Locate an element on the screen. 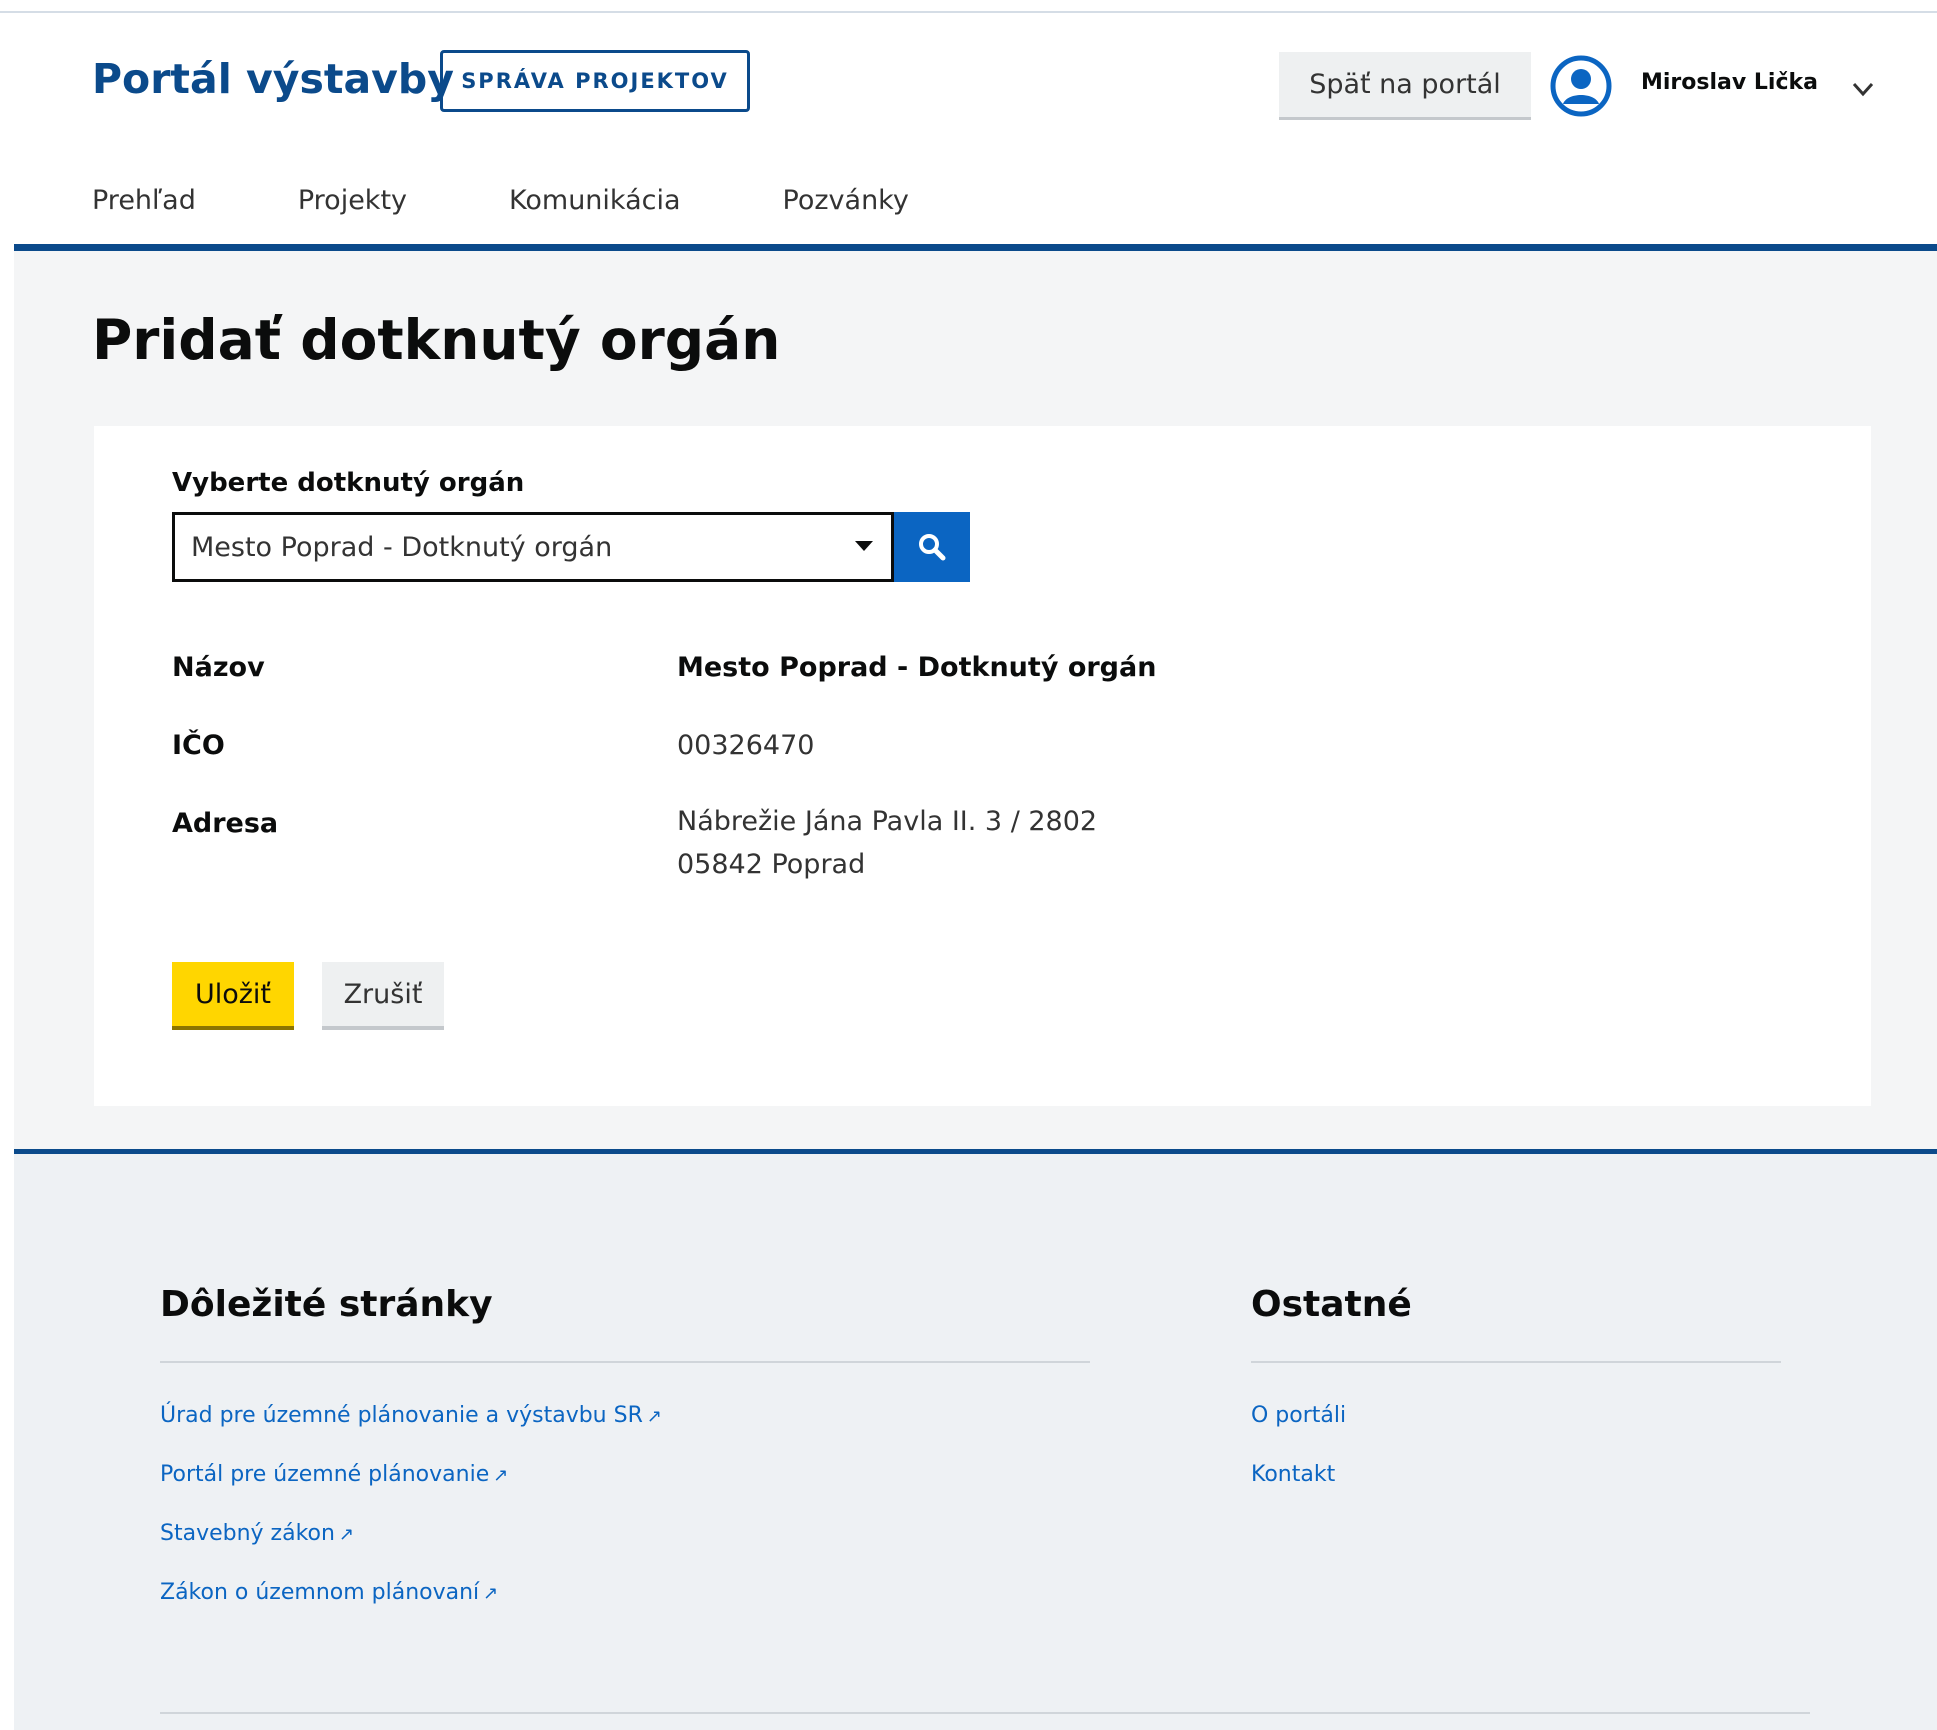 The height and width of the screenshot is (1730, 1937). footer-link-about: O portáli is located at coordinates (1516, 1415).